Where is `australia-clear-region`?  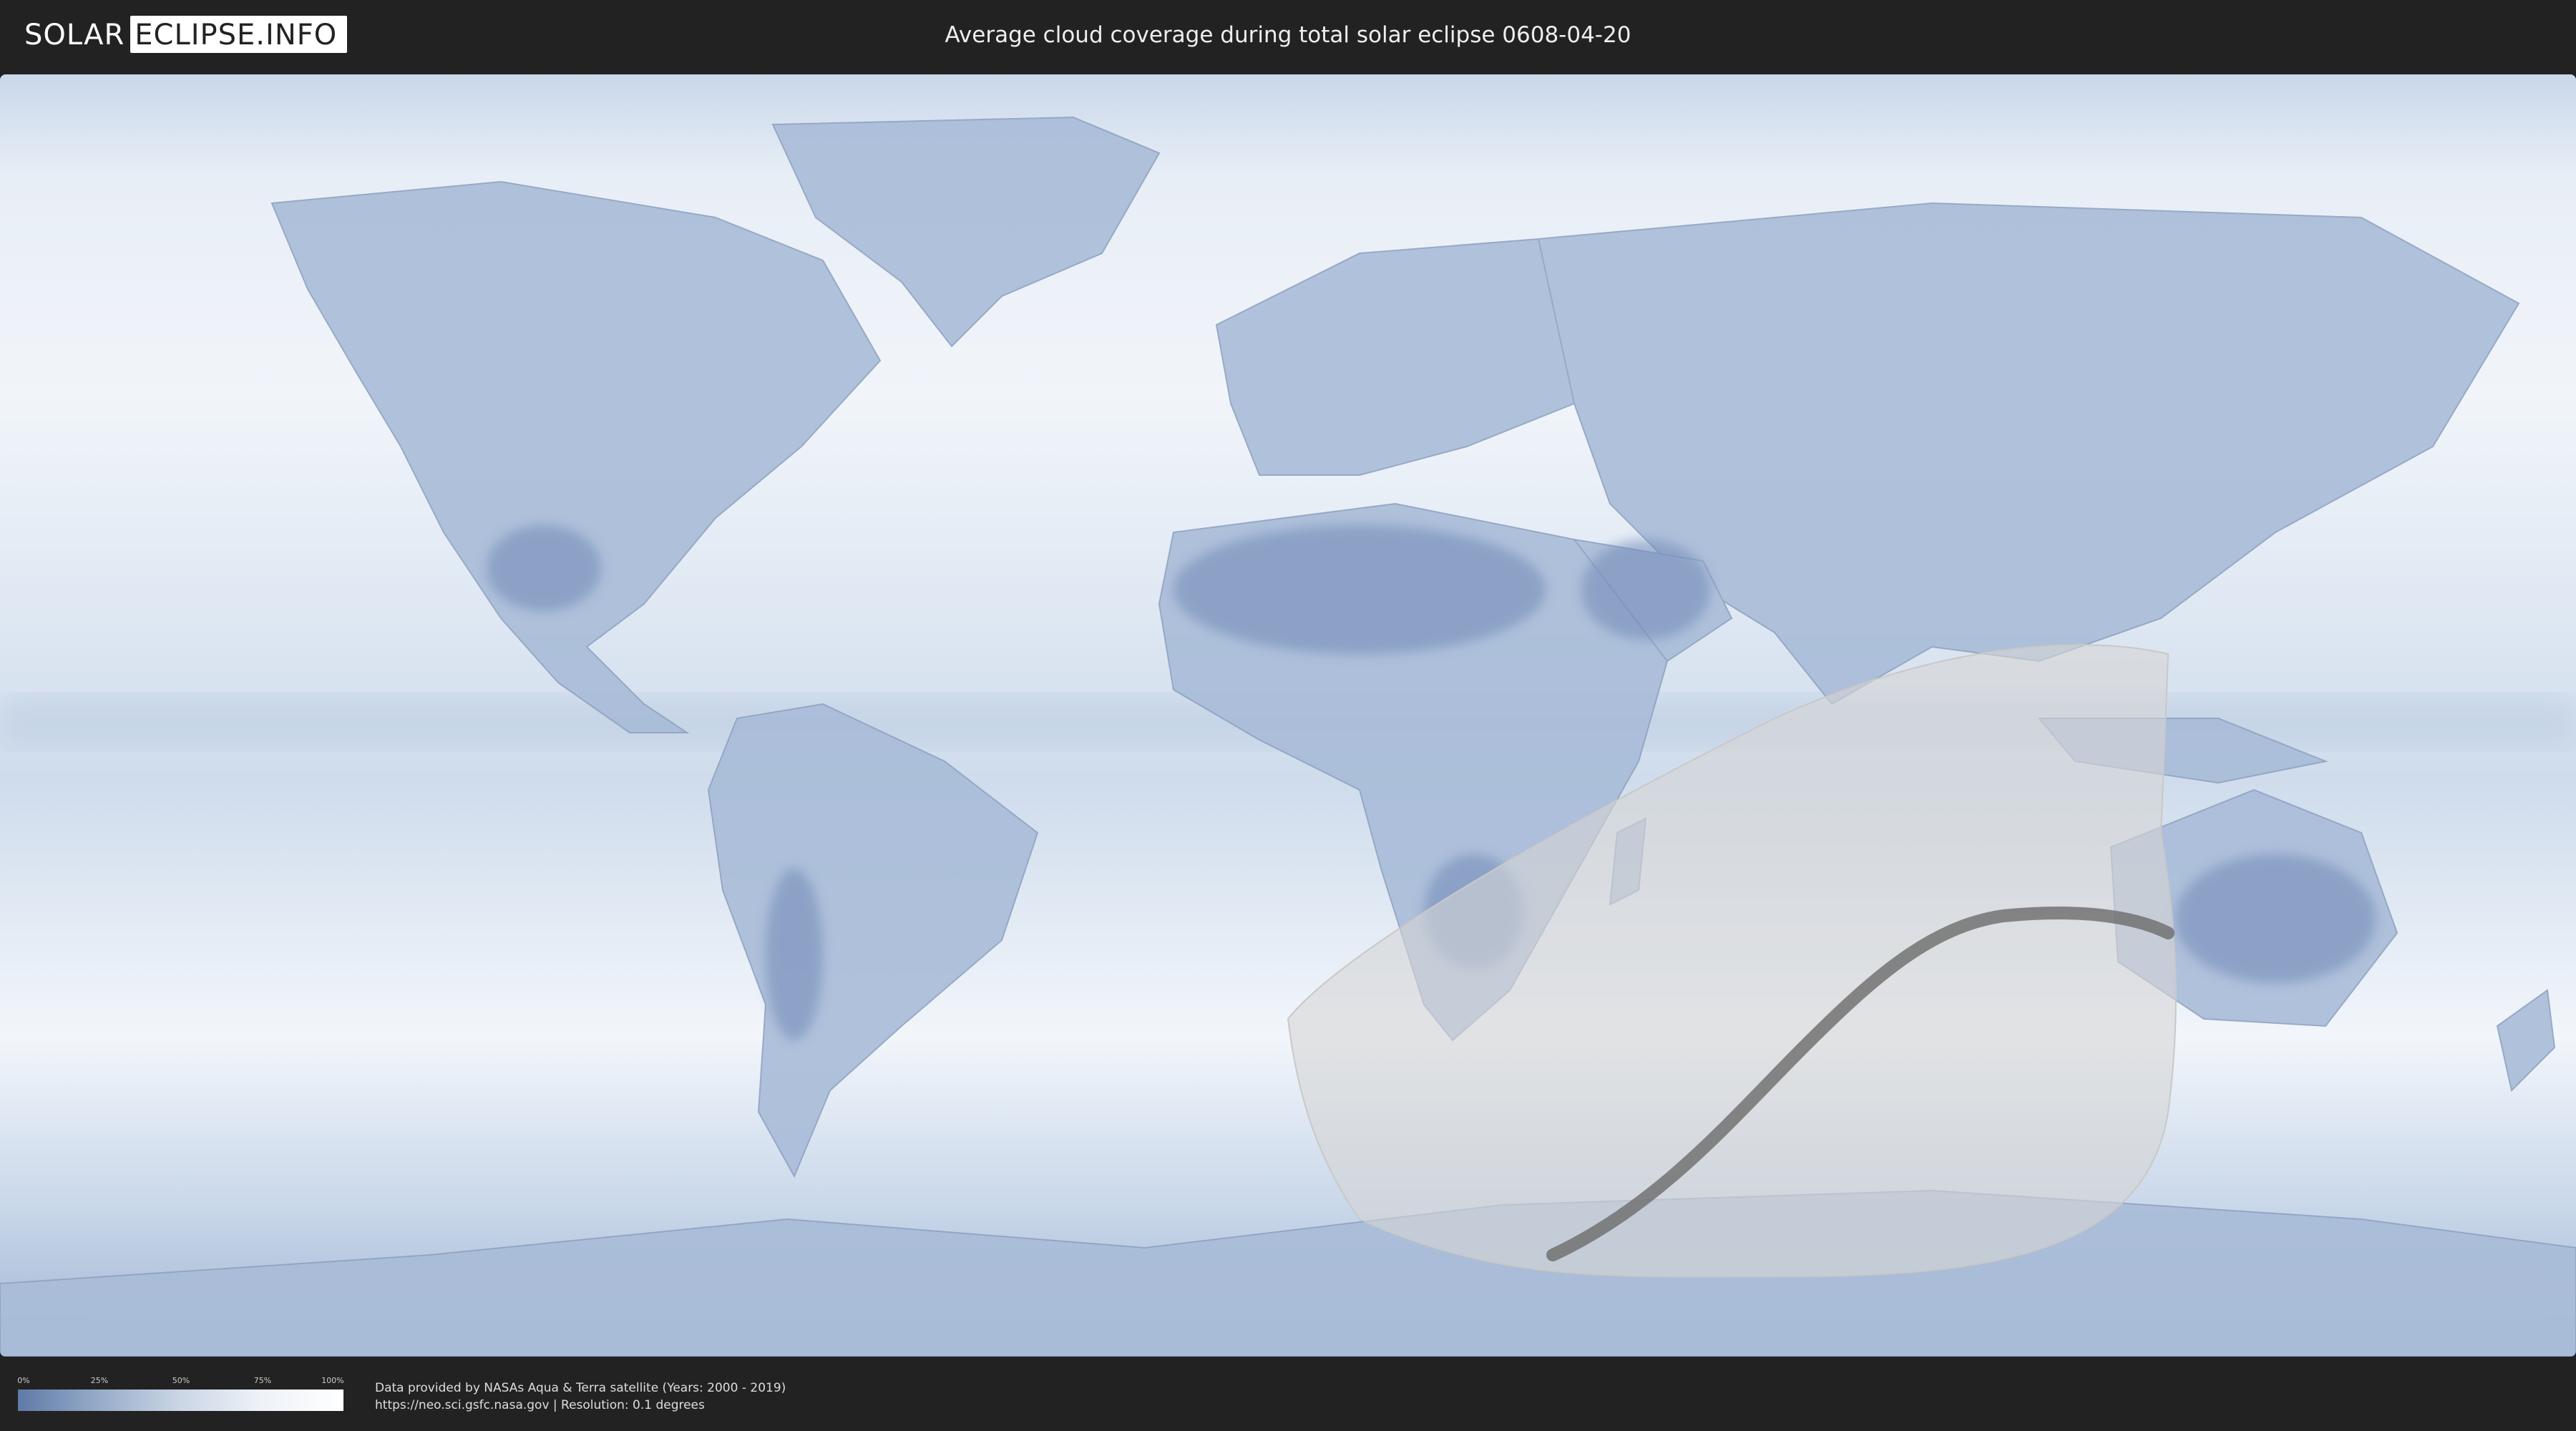 australia-clear-region is located at coordinates (2275, 919).